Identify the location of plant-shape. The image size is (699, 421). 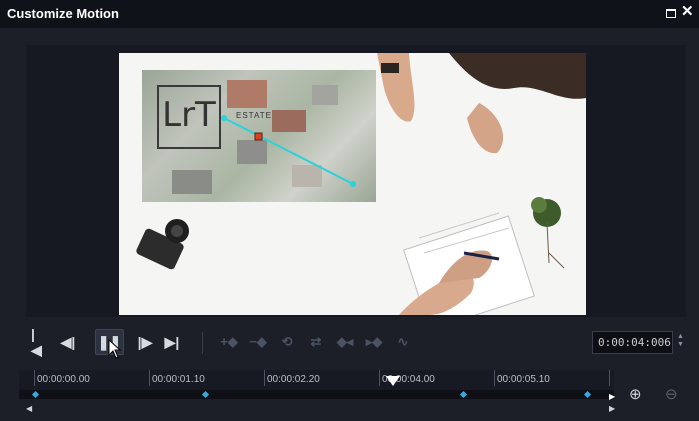
(548, 233).